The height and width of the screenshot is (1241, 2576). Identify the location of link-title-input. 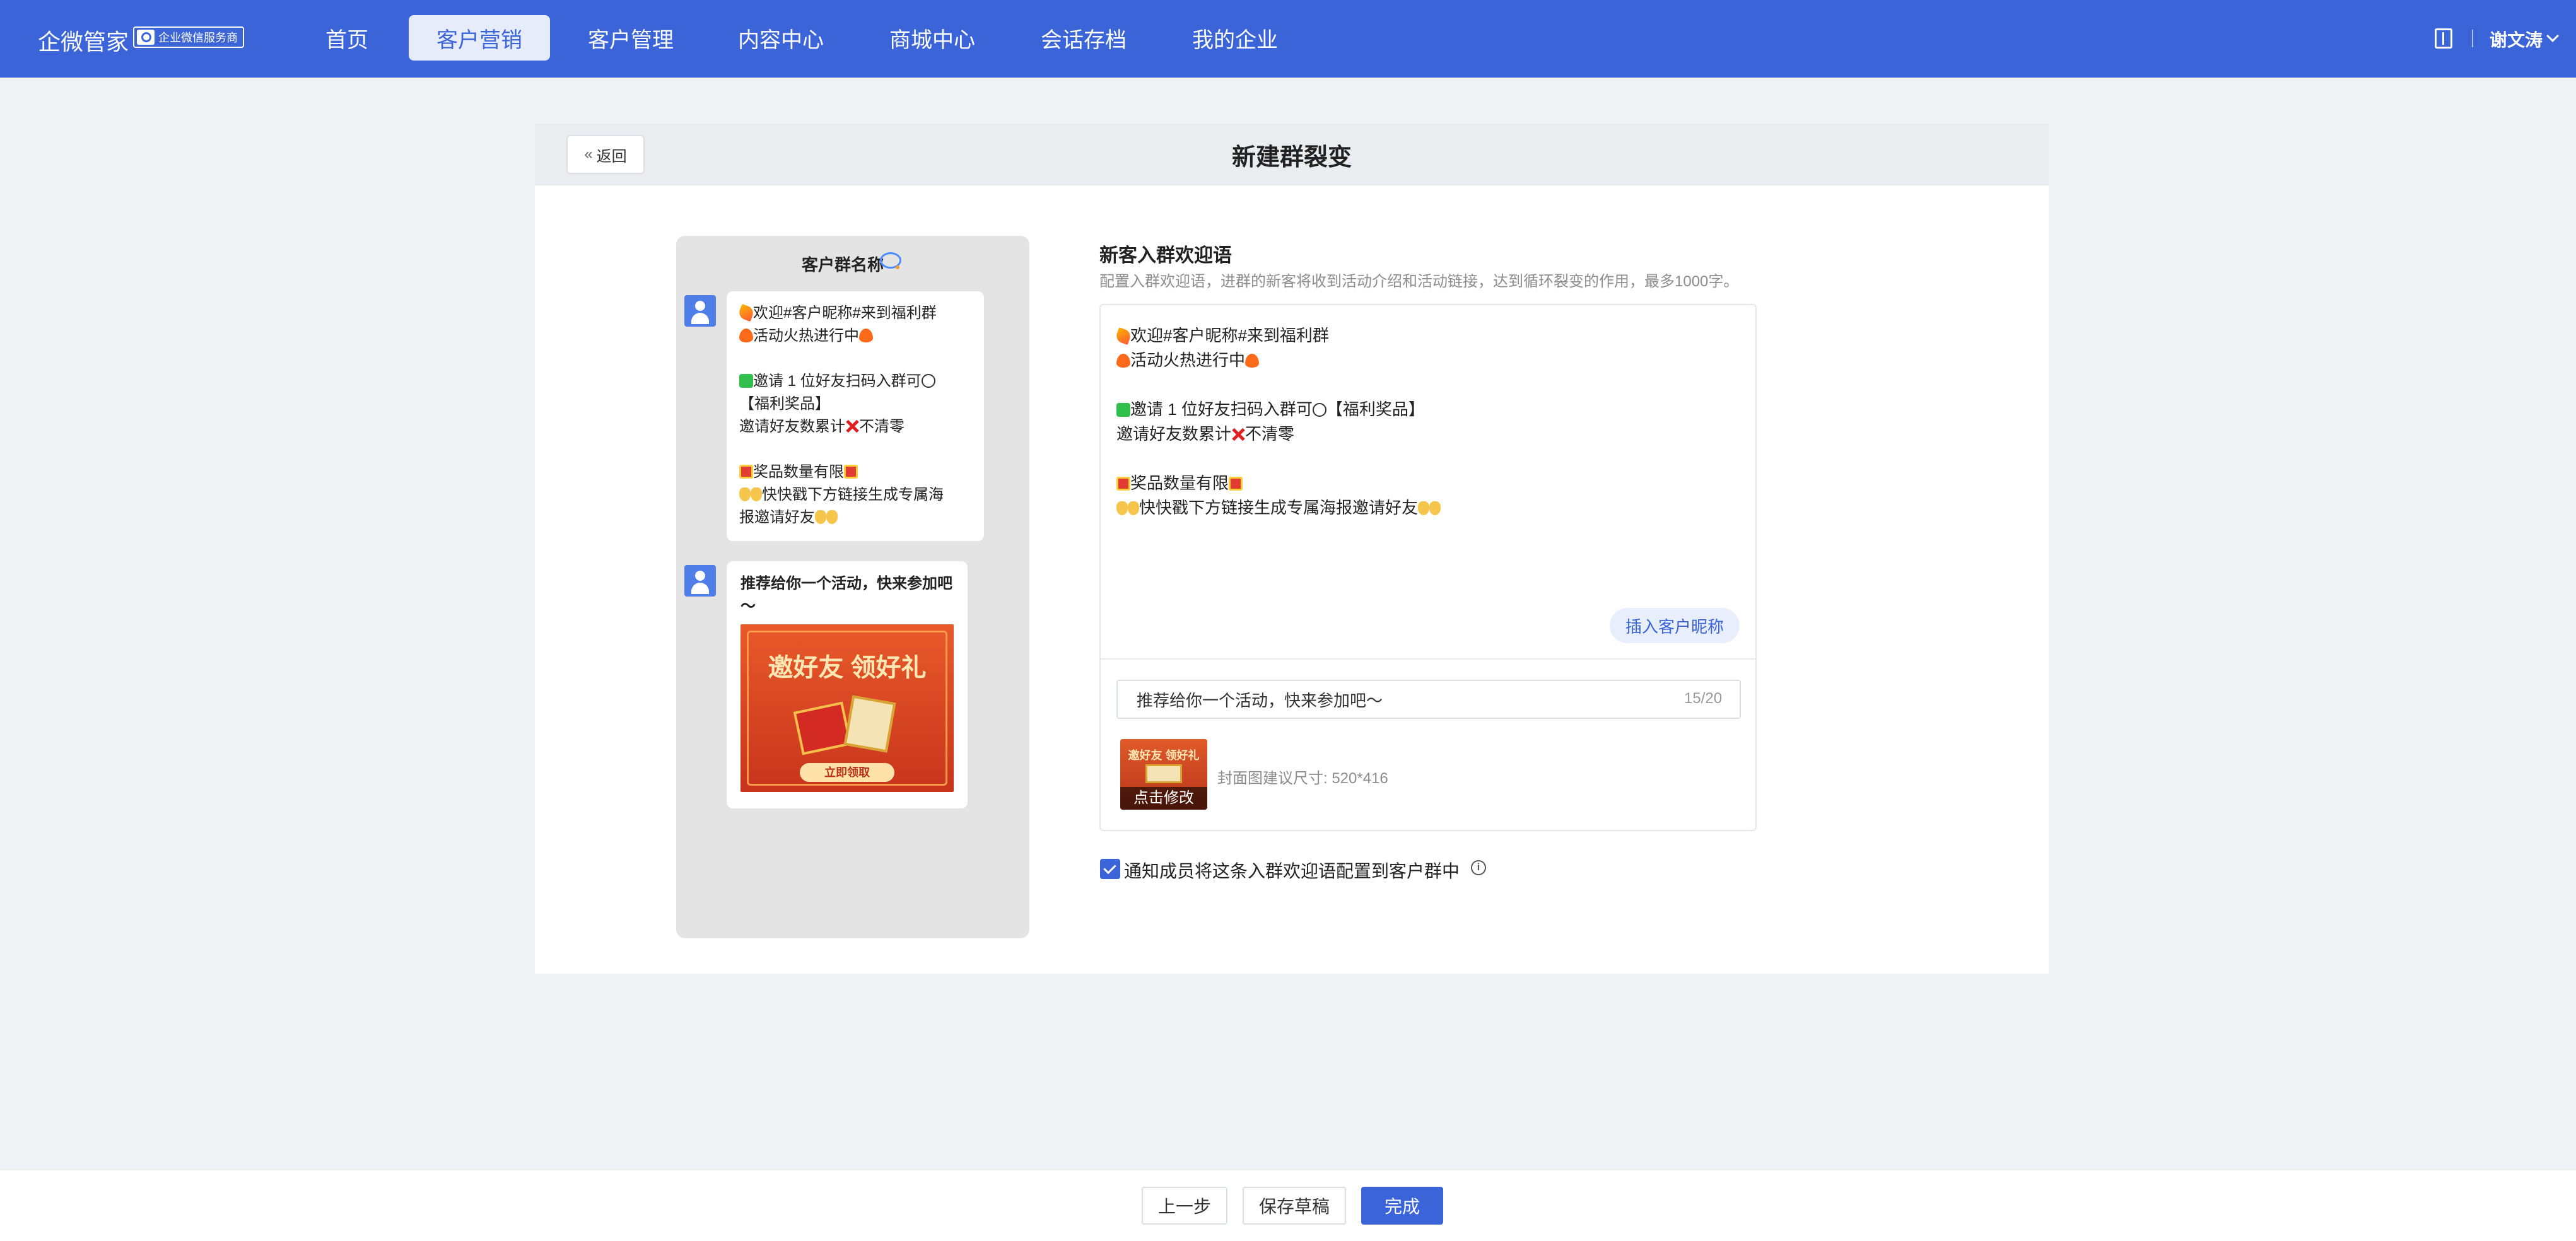
(1428, 699).